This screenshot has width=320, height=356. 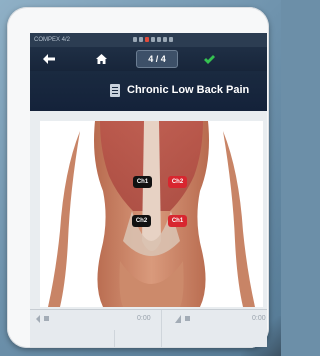 What do you see at coordinates (183, 320) in the screenshot?
I see `right-settings-icon` at bounding box center [183, 320].